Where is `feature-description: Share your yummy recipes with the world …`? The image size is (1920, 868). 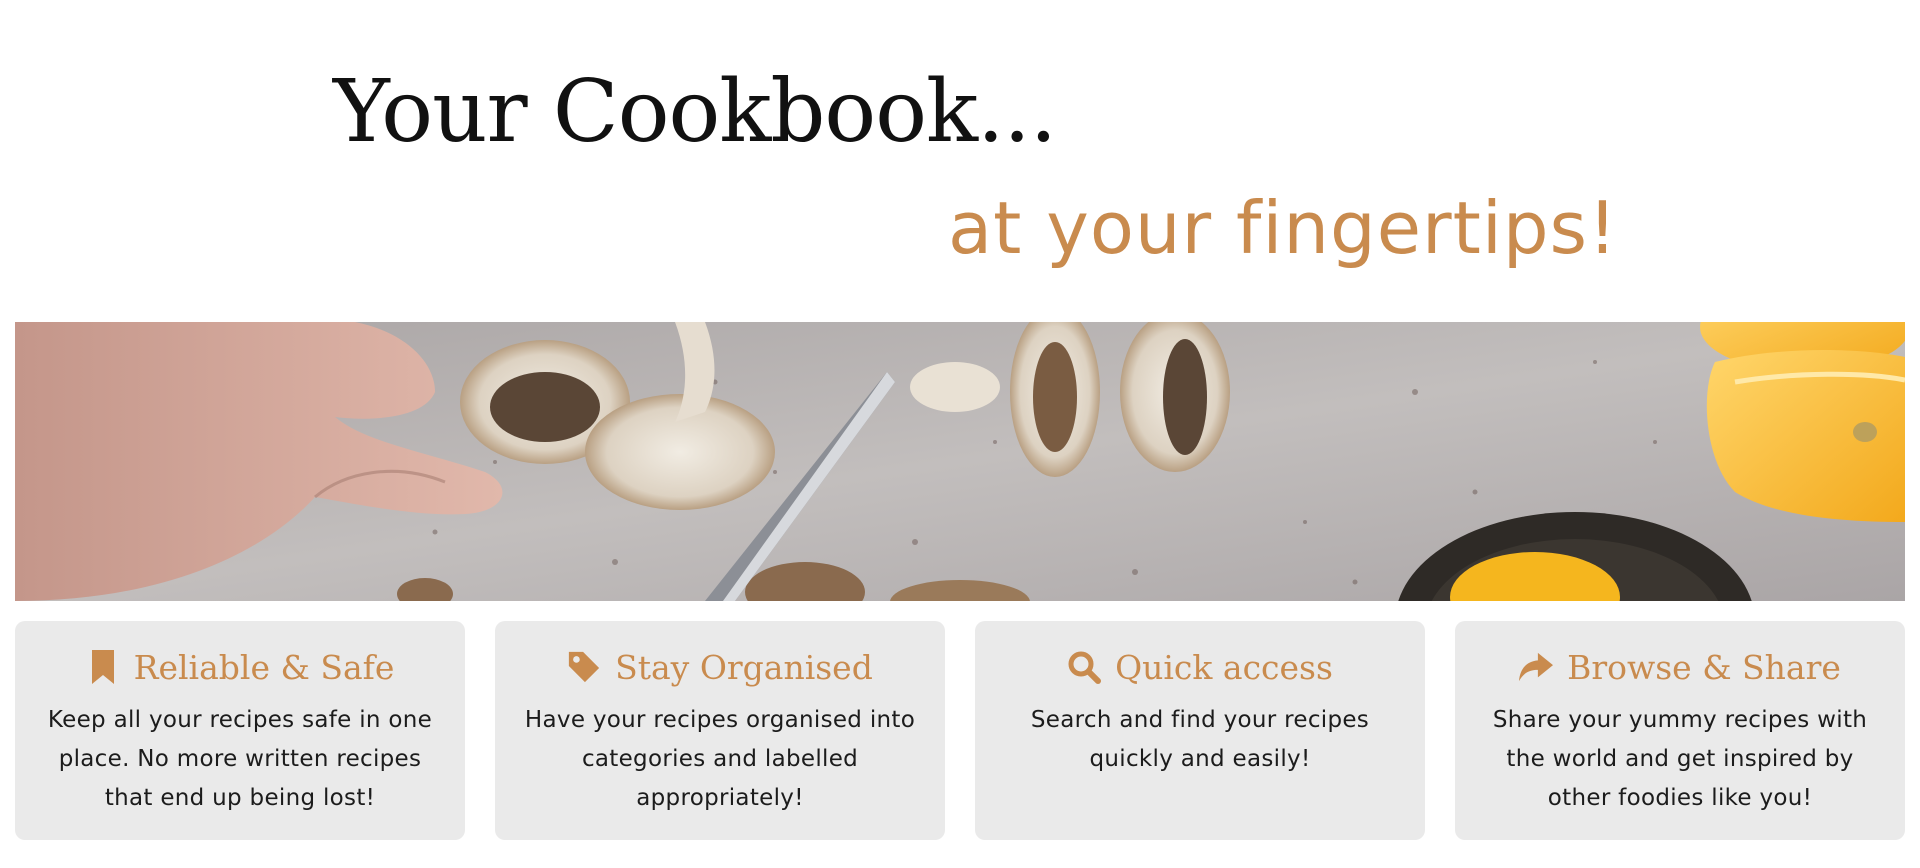
feature-description: Share your yummy recipes with the world … is located at coordinates (1680, 759).